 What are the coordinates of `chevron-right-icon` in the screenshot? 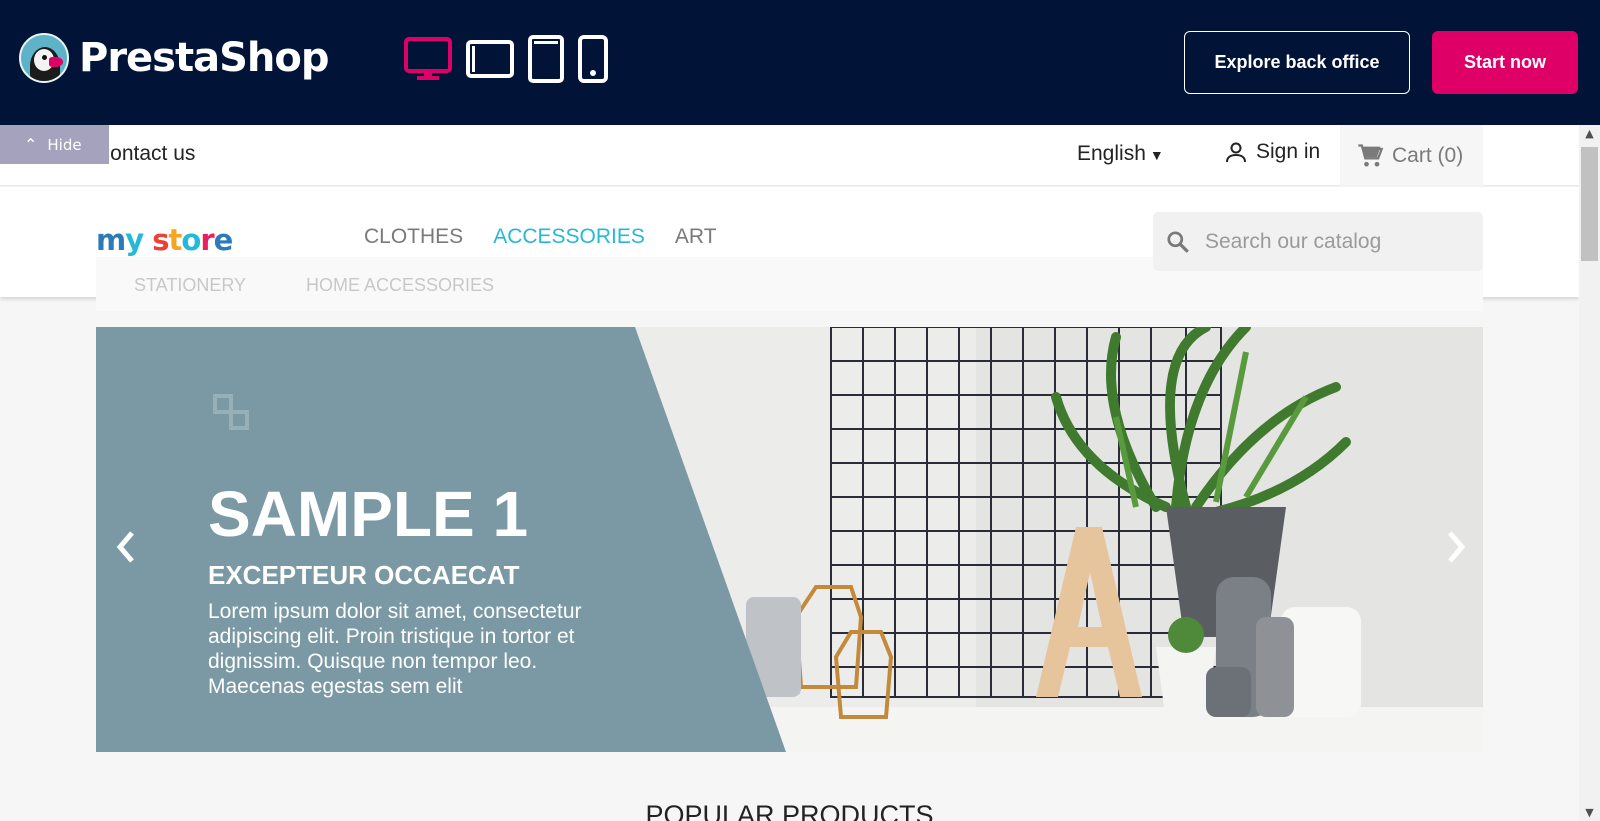 It's located at (1457, 547).